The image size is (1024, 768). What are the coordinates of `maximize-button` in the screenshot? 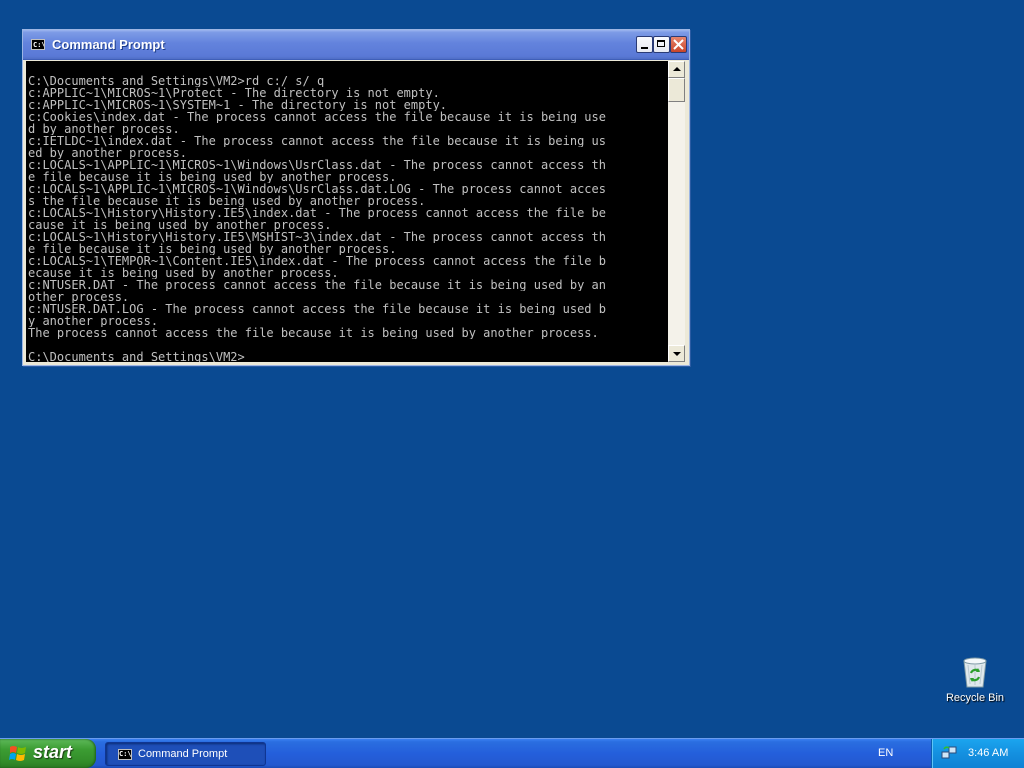 It's located at (661, 44).